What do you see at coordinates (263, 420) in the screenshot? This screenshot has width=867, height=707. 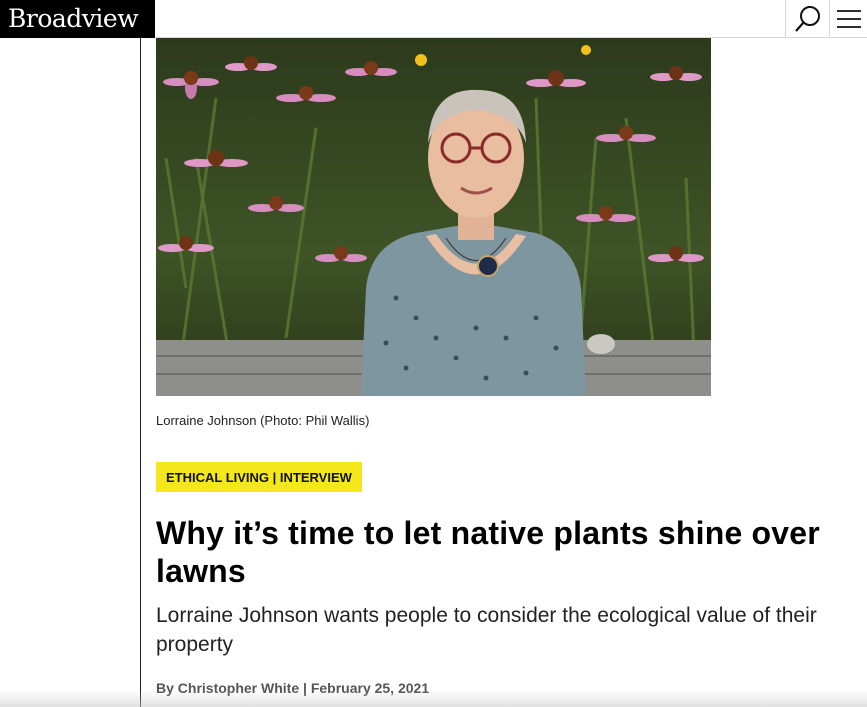 I see `photo-caption: Lorraine Johnson (Photo: Phil Wallis)` at bounding box center [263, 420].